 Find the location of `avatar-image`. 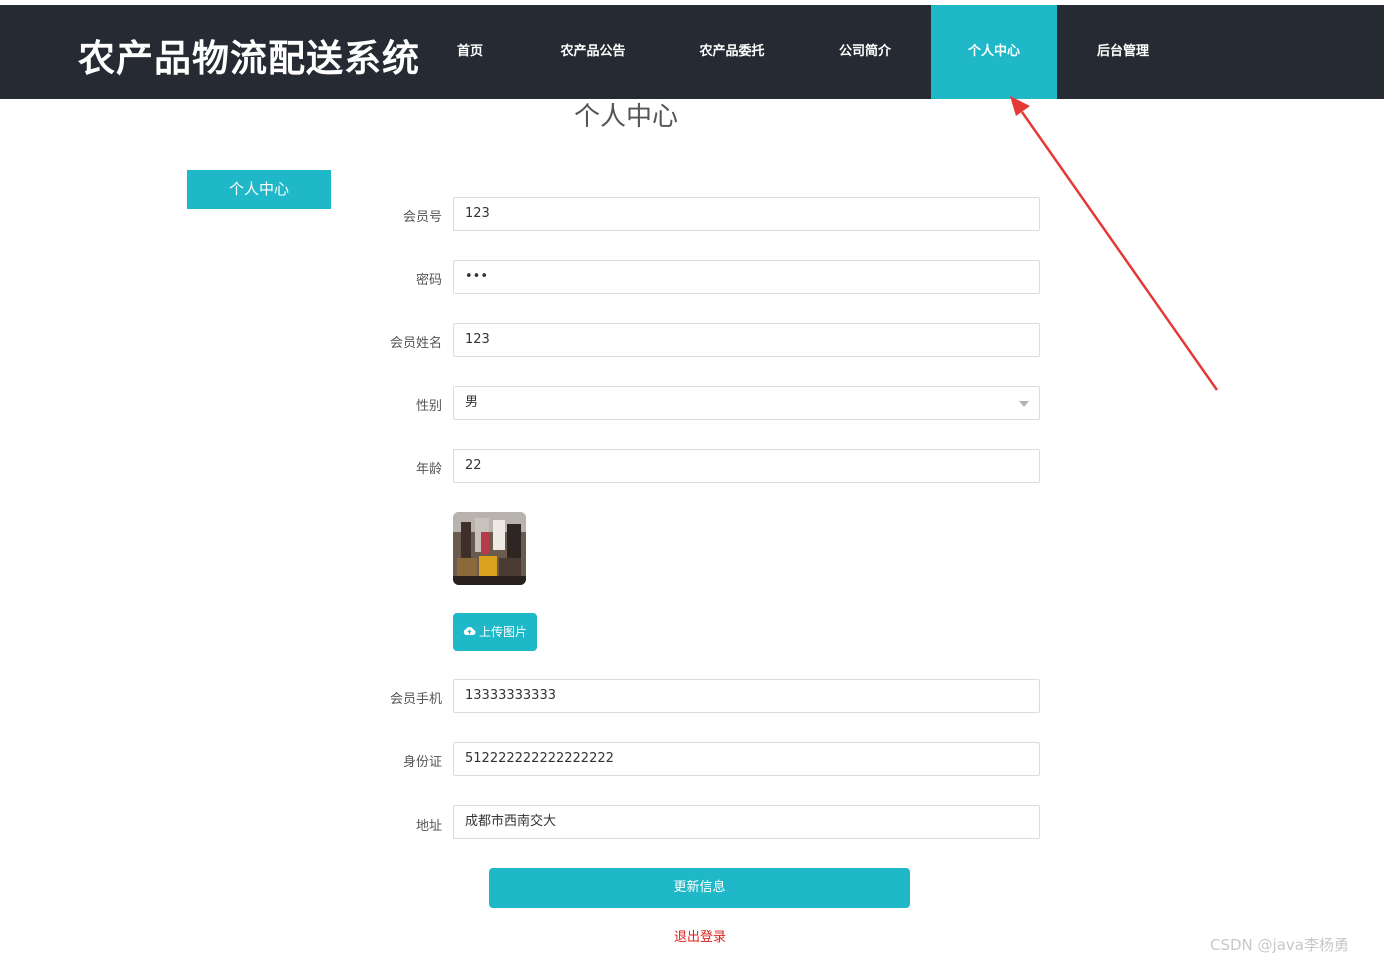

avatar-image is located at coordinates (489, 548).